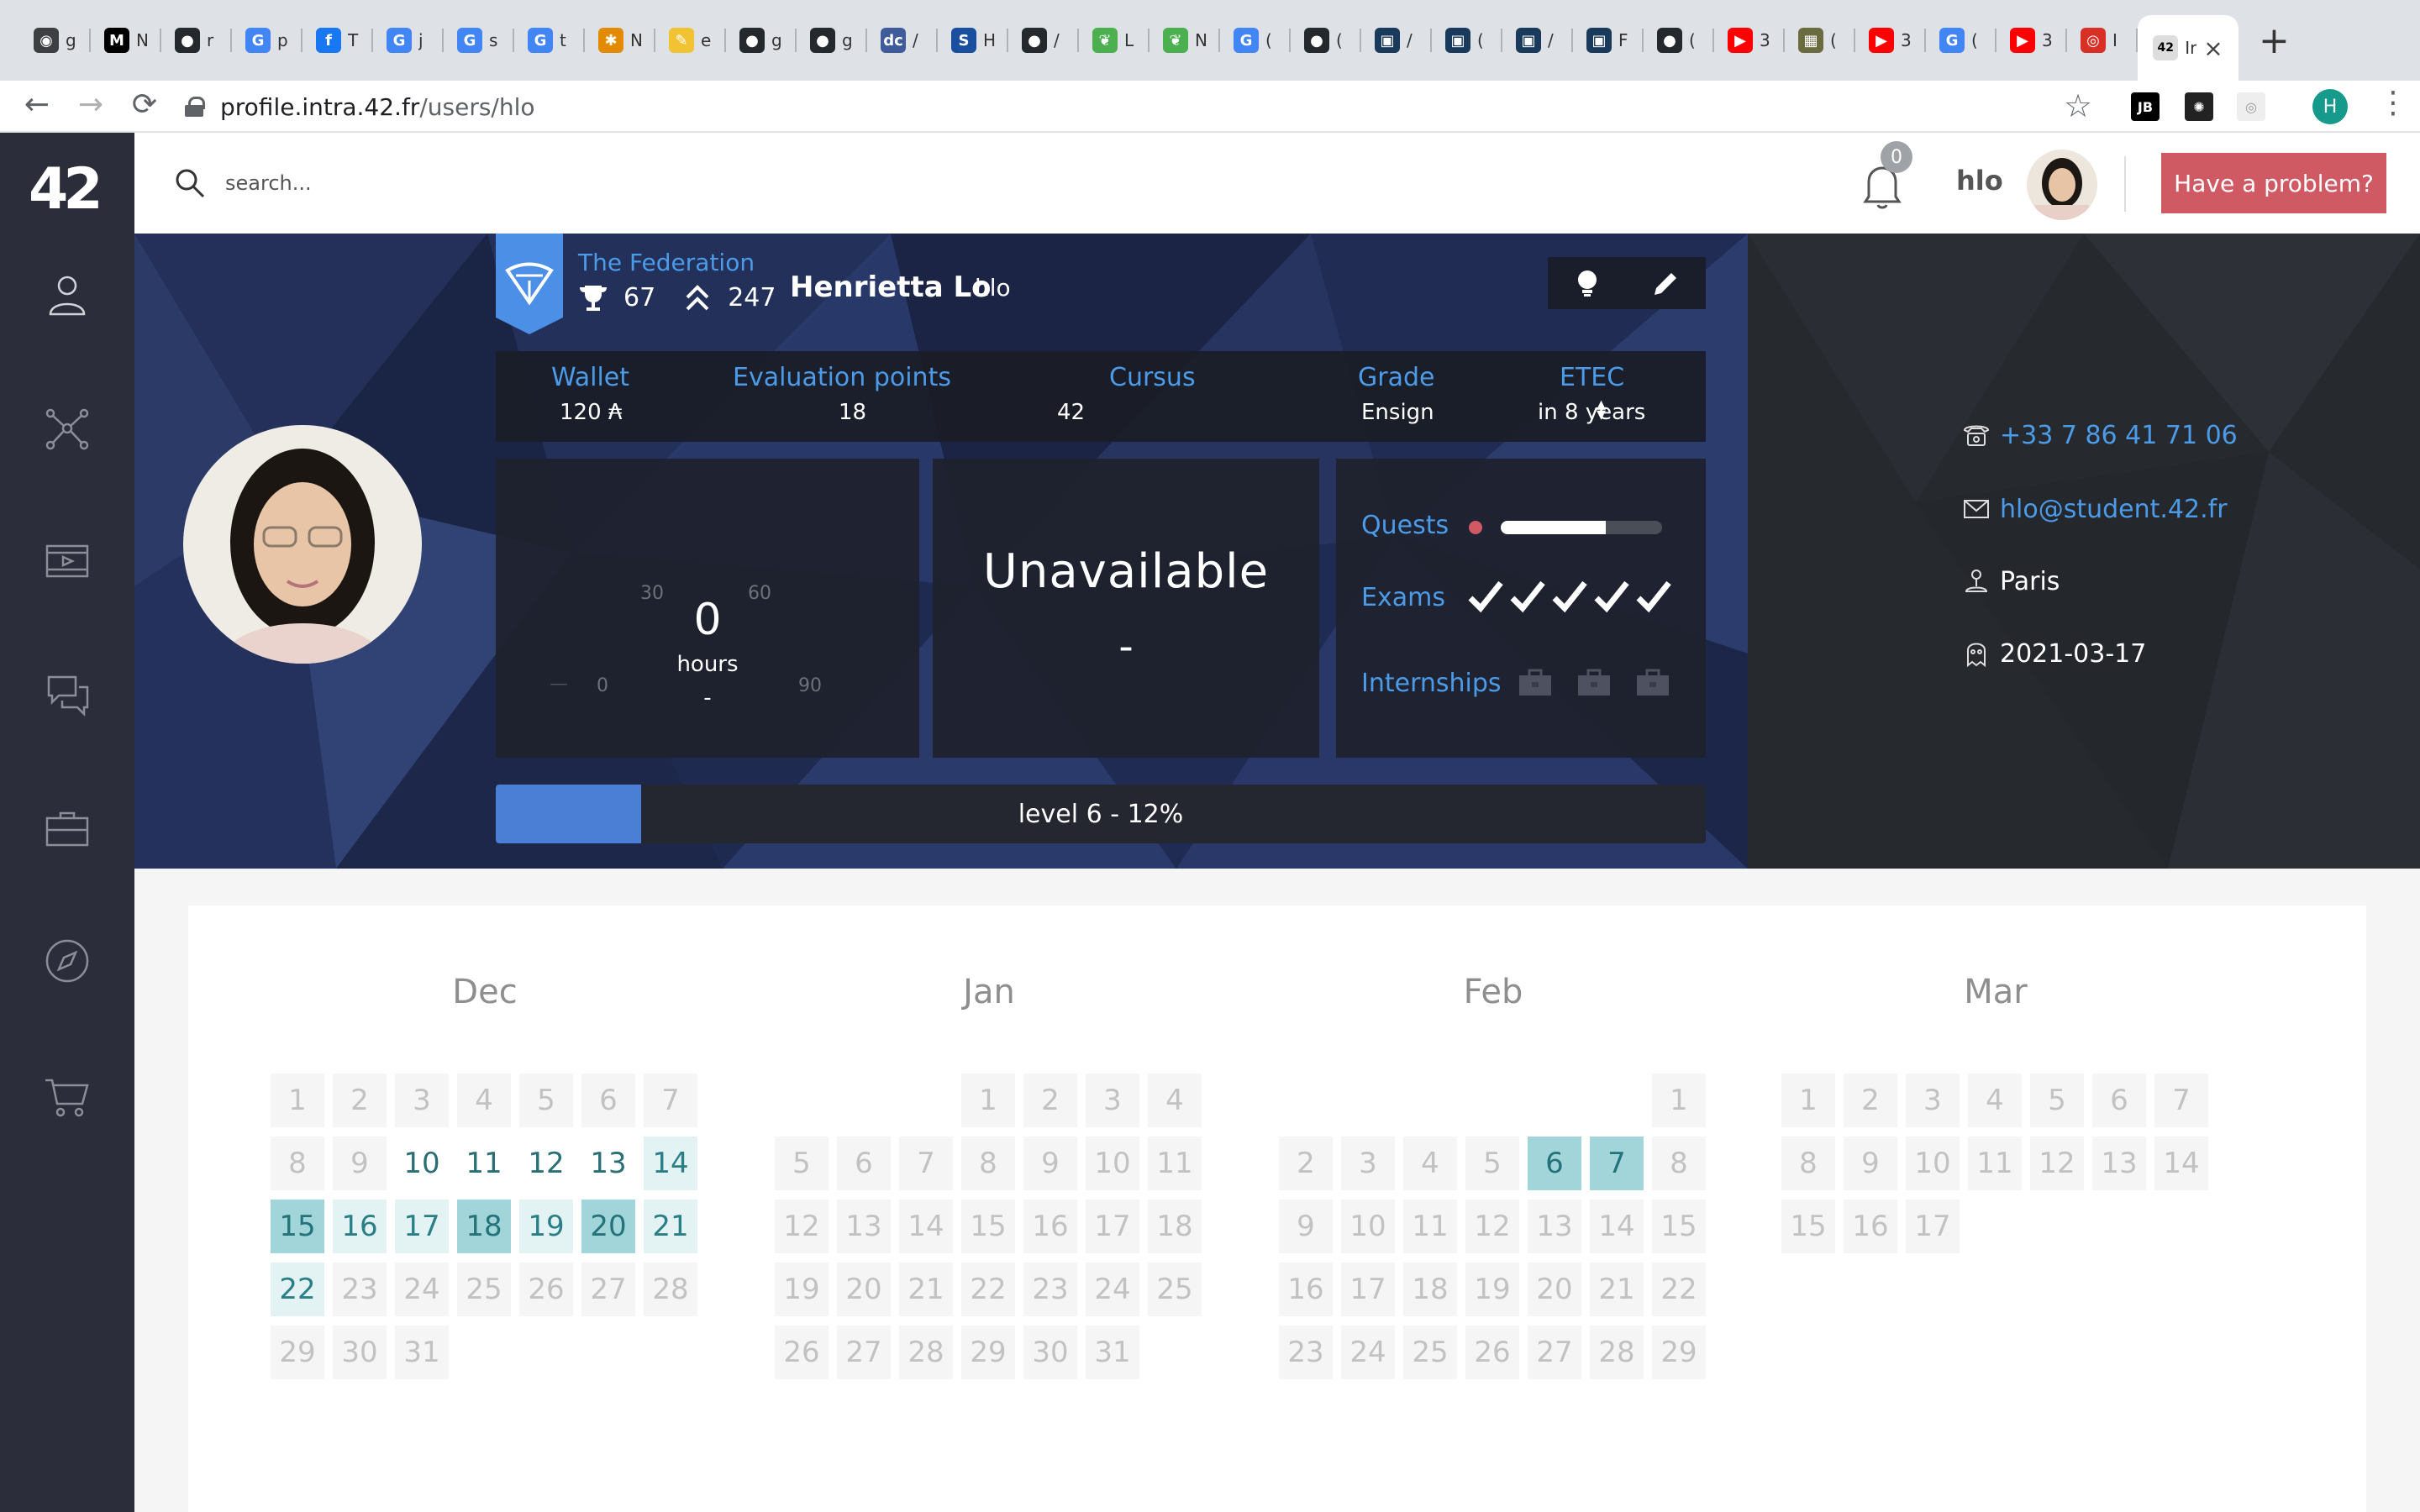 This screenshot has width=2420, height=1512. What do you see at coordinates (1555, 1163) in the screenshot?
I see `calendar-day: 6` at bounding box center [1555, 1163].